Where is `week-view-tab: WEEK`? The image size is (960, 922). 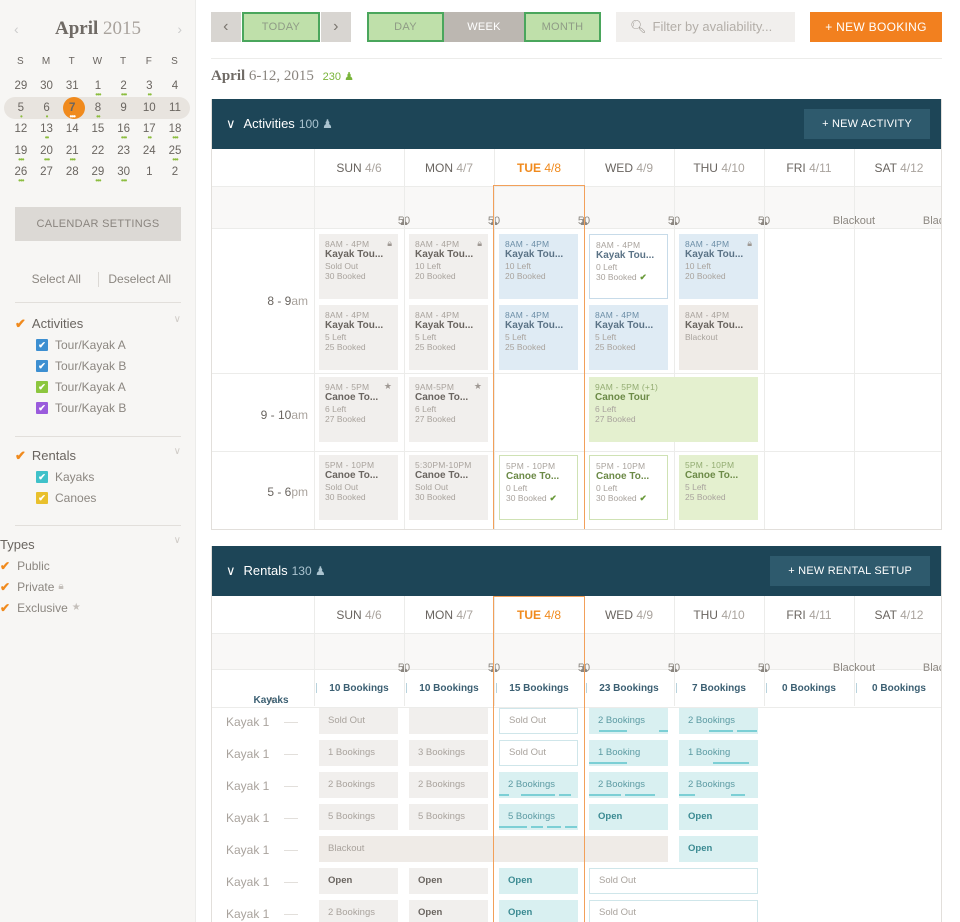 week-view-tab: WEEK is located at coordinates (484, 27).